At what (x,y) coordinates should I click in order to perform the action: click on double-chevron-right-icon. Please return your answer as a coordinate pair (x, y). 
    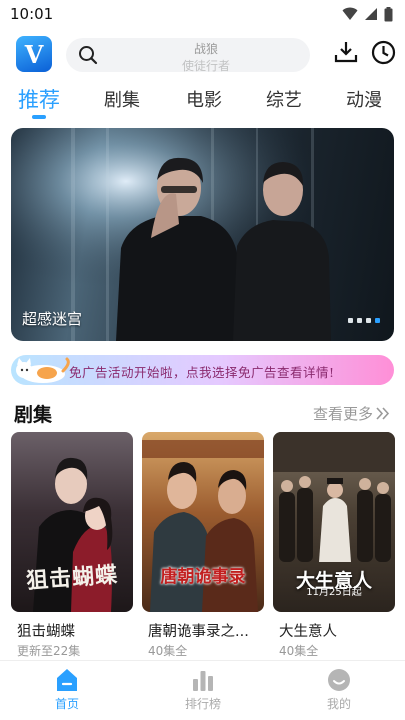
    Looking at the image, I should click on (383, 413).